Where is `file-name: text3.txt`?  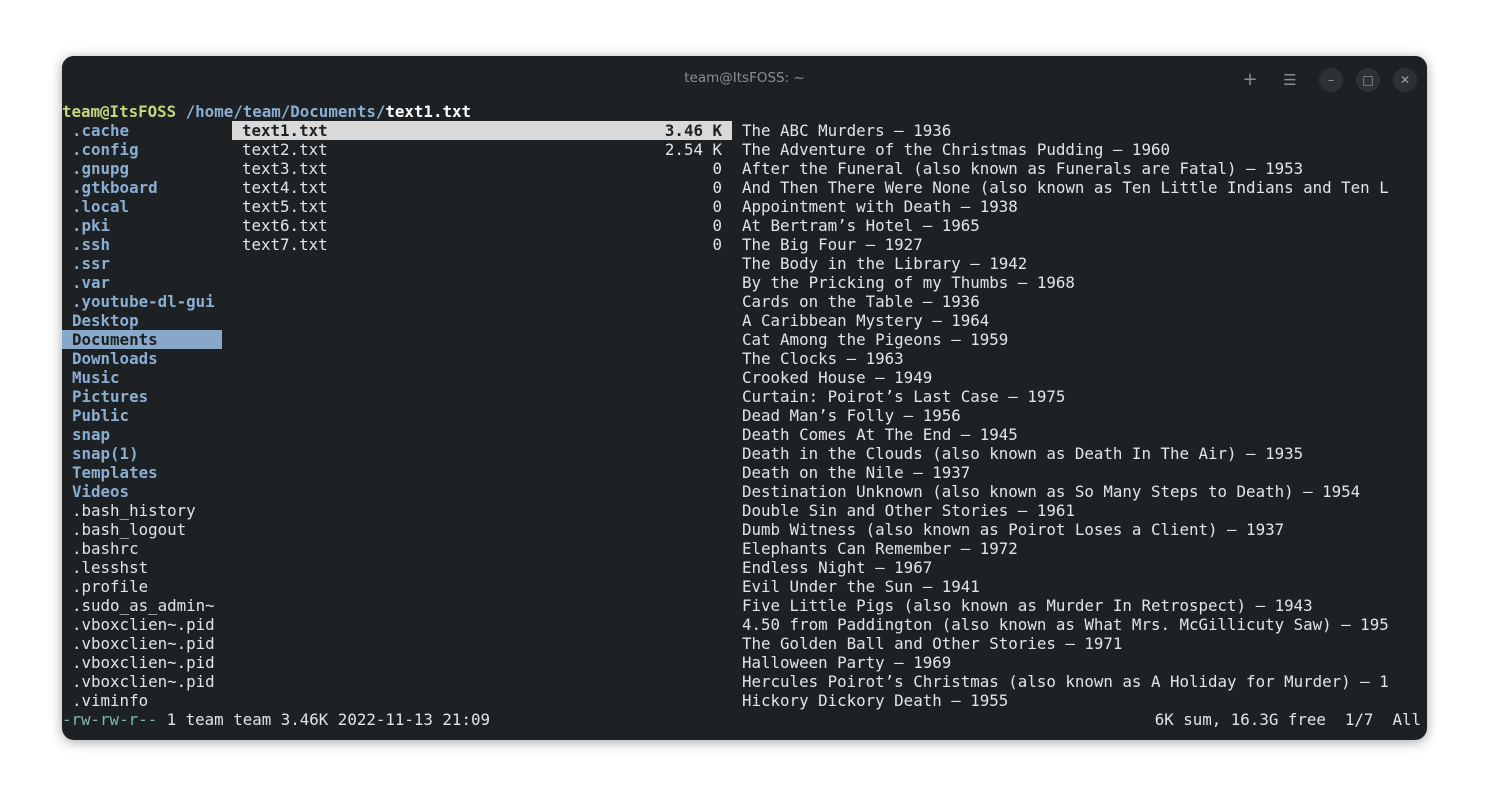
file-name: text3.txt is located at coordinates (285, 168).